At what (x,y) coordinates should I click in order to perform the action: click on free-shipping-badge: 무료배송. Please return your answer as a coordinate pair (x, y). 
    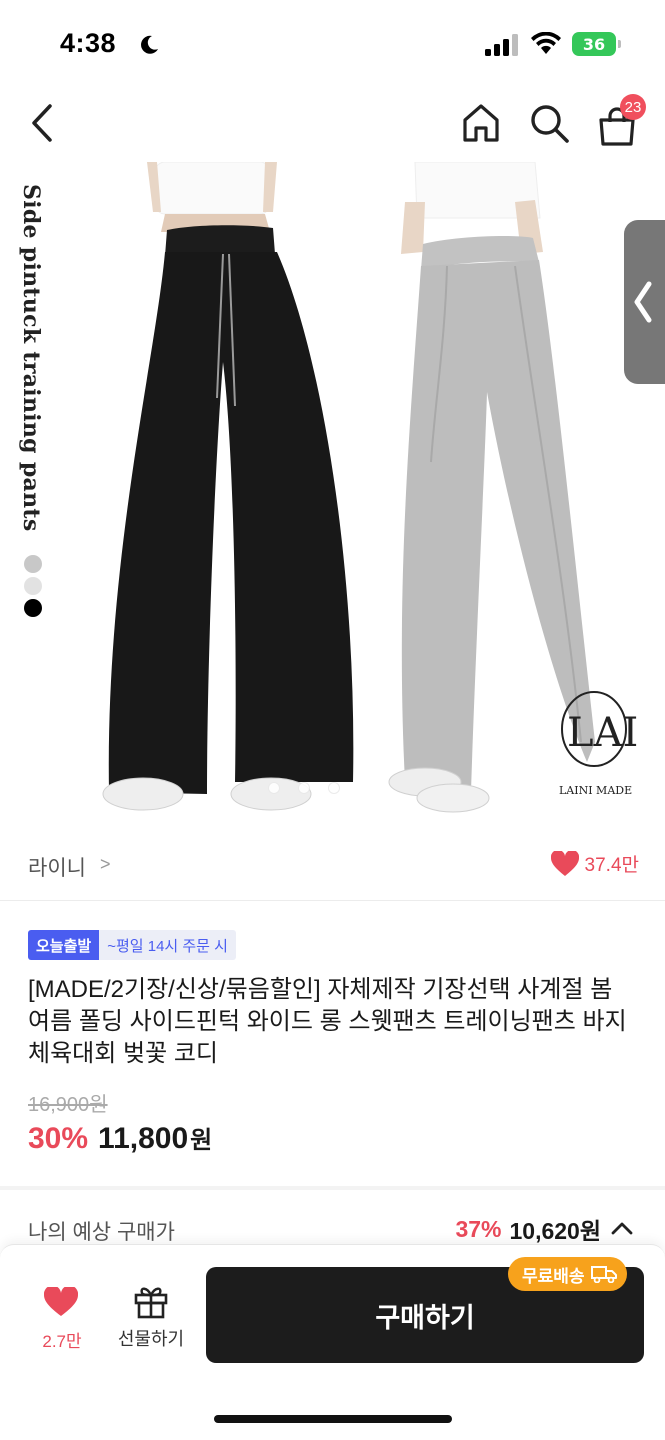
    Looking at the image, I should click on (567, 1274).